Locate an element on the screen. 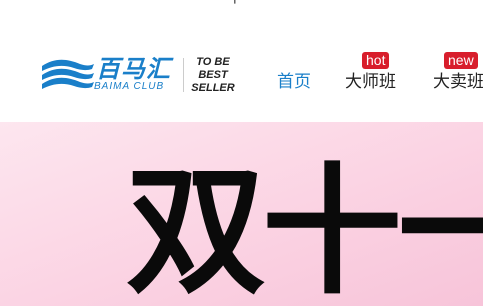  slogan-line: BEST is located at coordinates (213, 75).